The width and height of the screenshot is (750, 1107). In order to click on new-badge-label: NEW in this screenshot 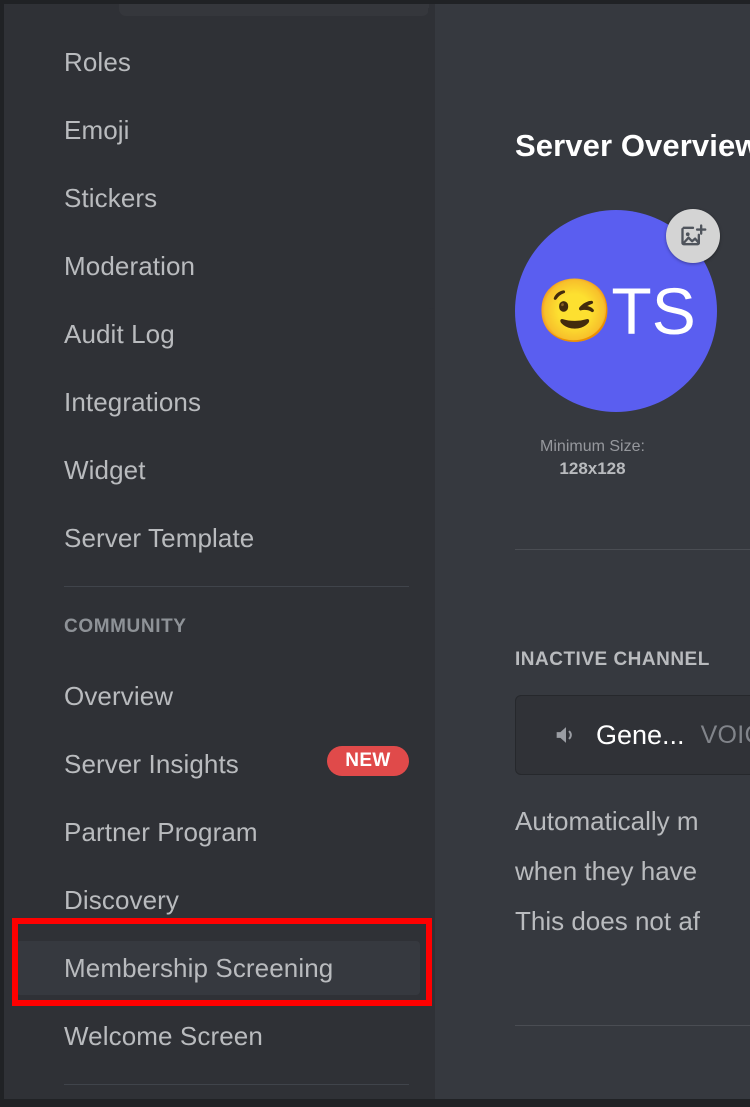, I will do `click(368, 760)`.